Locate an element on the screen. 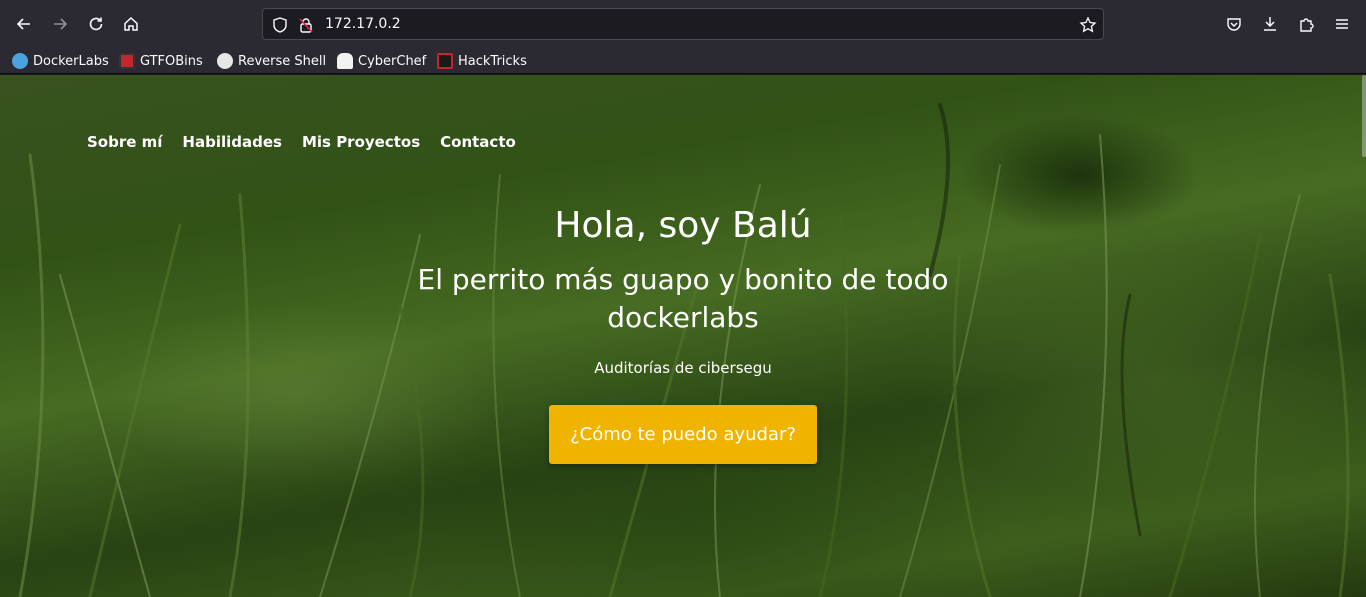  downloads-button is located at coordinates (1270, 24).